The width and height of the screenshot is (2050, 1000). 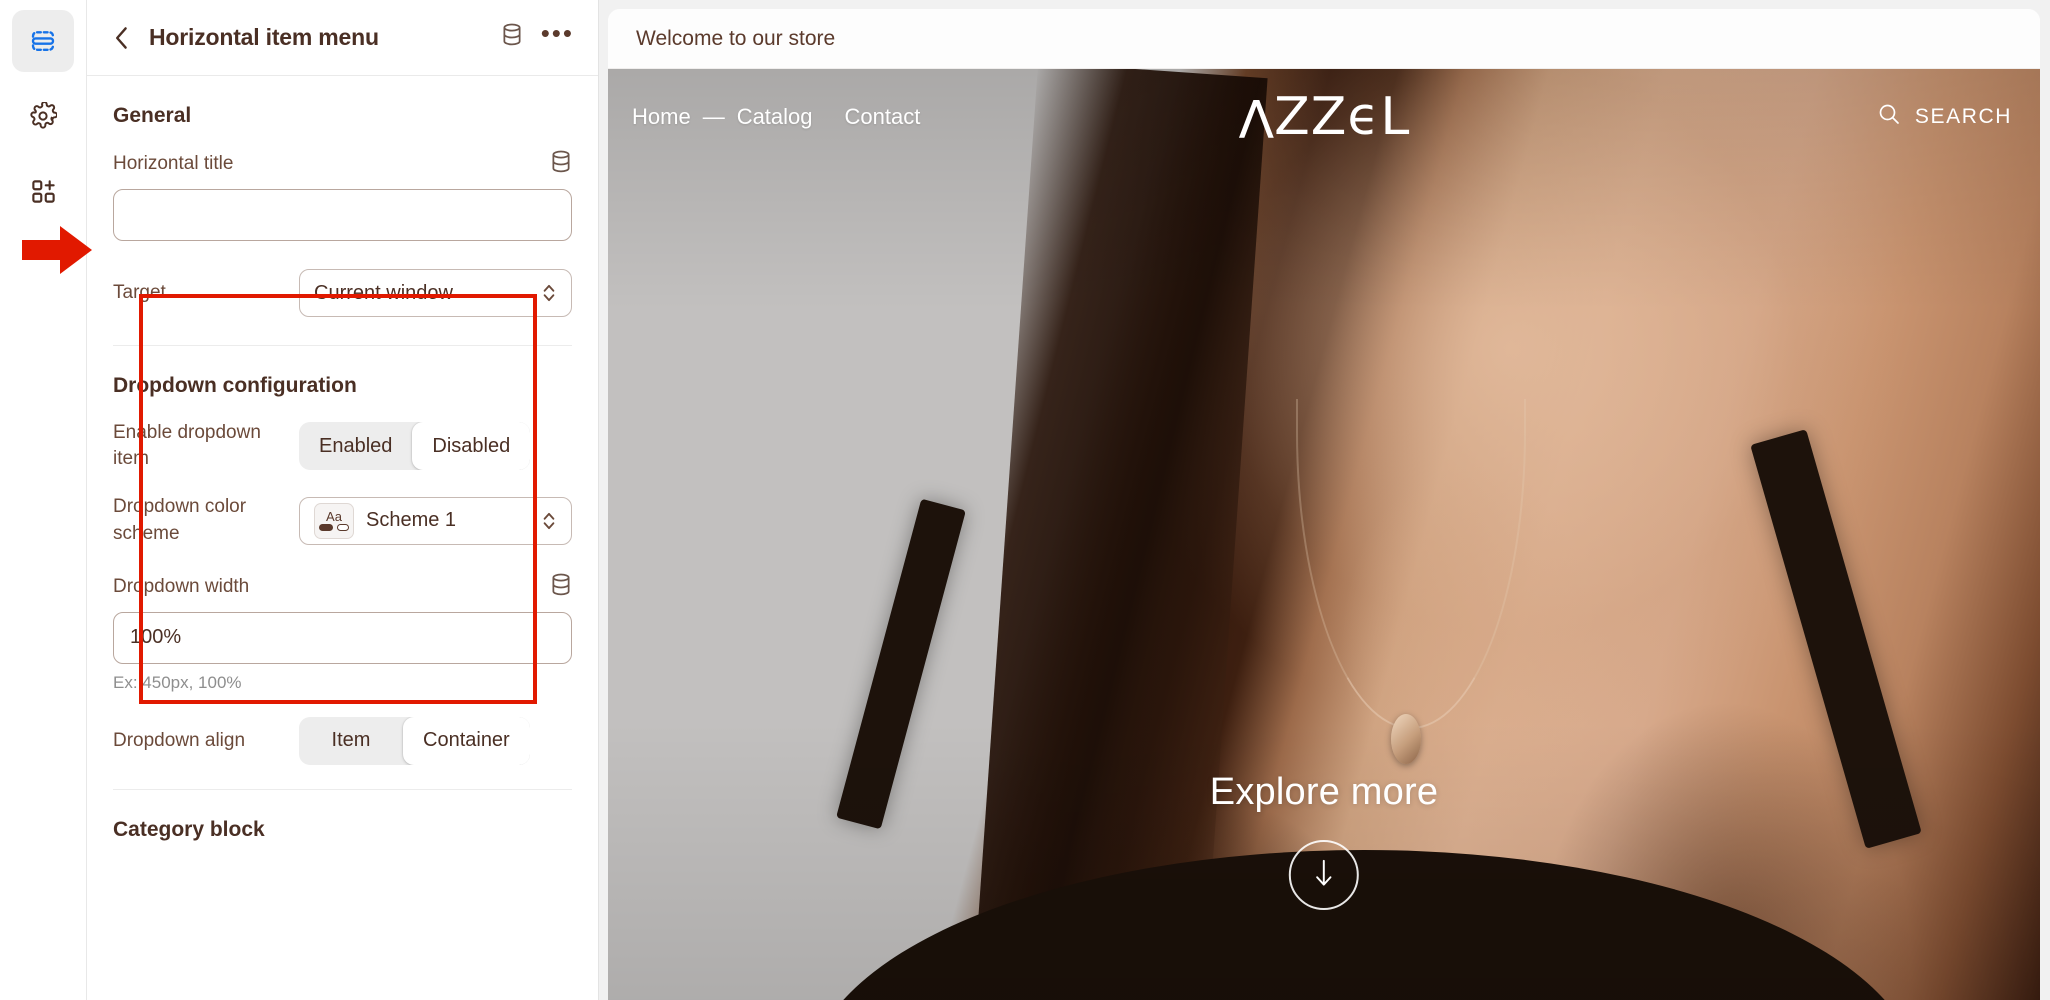 I want to click on dropdown-configuration-heading: Dropdown configuration, so click(x=235, y=385).